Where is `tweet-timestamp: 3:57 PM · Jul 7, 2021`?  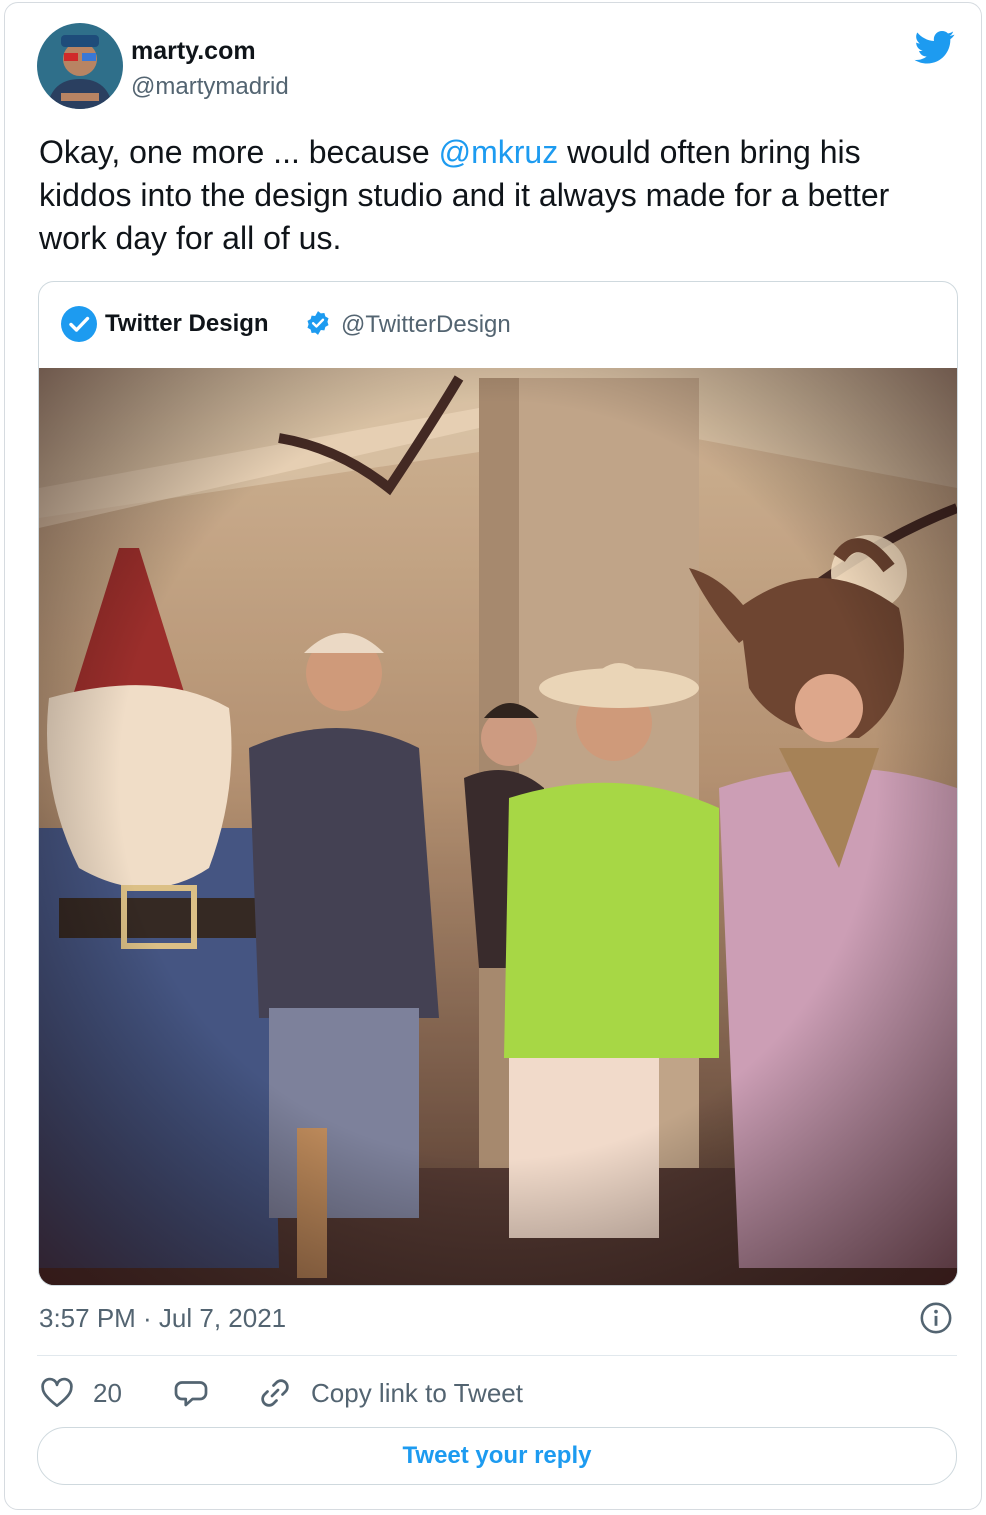 tweet-timestamp: 3:57 PM · Jul 7, 2021 is located at coordinates (162, 1318).